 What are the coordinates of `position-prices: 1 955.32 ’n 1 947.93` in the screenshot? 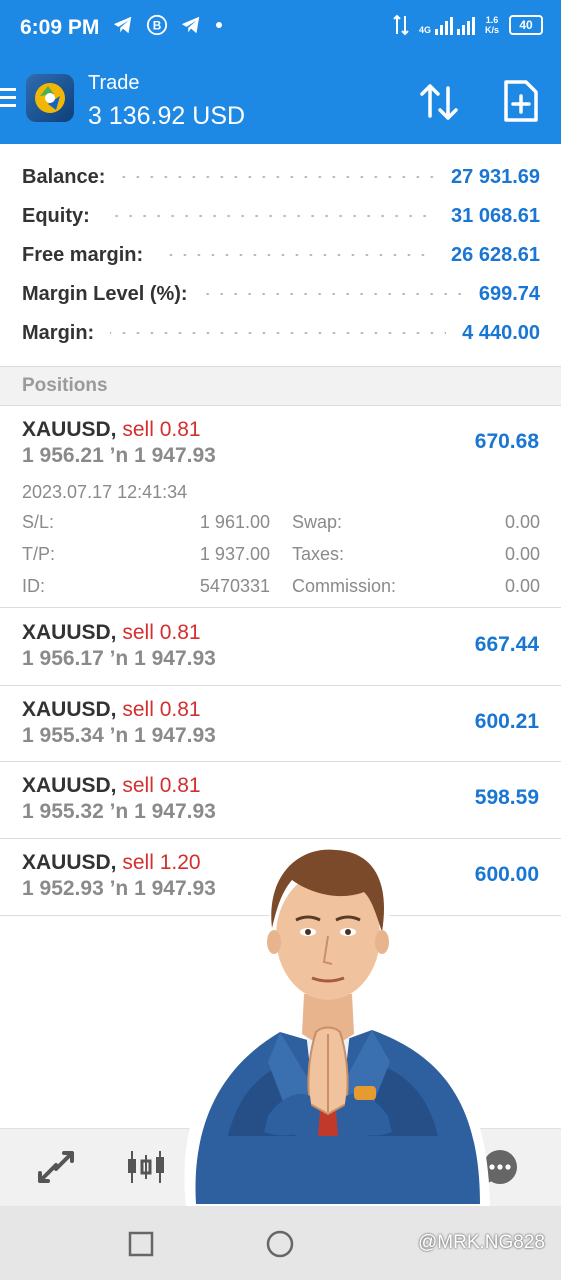 It's located at (119, 811).